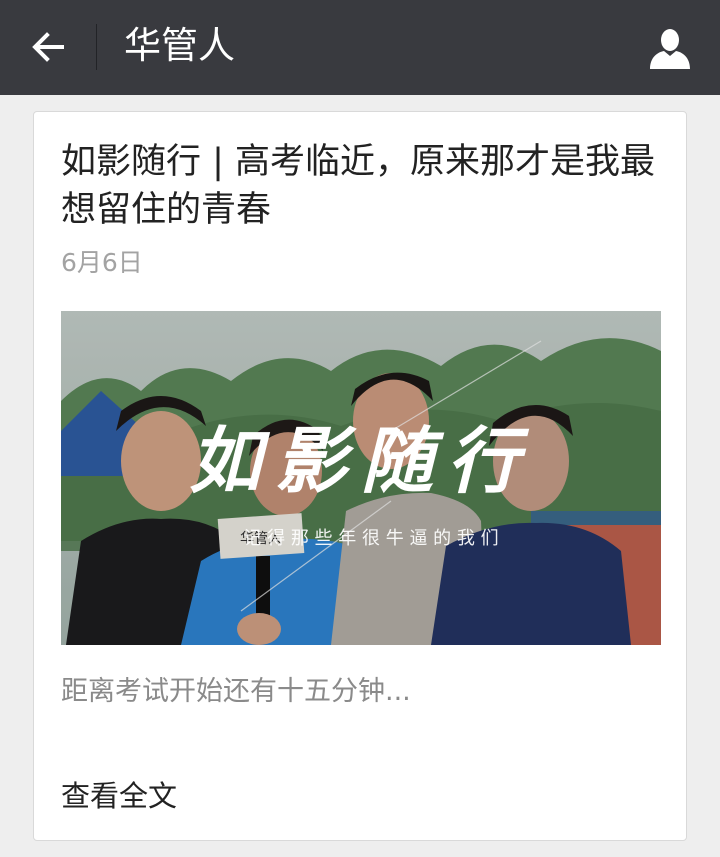  I want to click on header-divider, so click(96, 47).